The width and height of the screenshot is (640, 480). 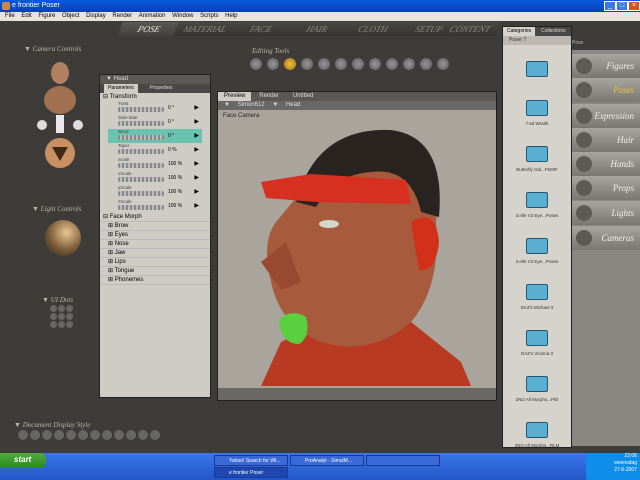 What do you see at coordinates (269, 96) in the screenshot?
I see `tab-render: Render` at bounding box center [269, 96].